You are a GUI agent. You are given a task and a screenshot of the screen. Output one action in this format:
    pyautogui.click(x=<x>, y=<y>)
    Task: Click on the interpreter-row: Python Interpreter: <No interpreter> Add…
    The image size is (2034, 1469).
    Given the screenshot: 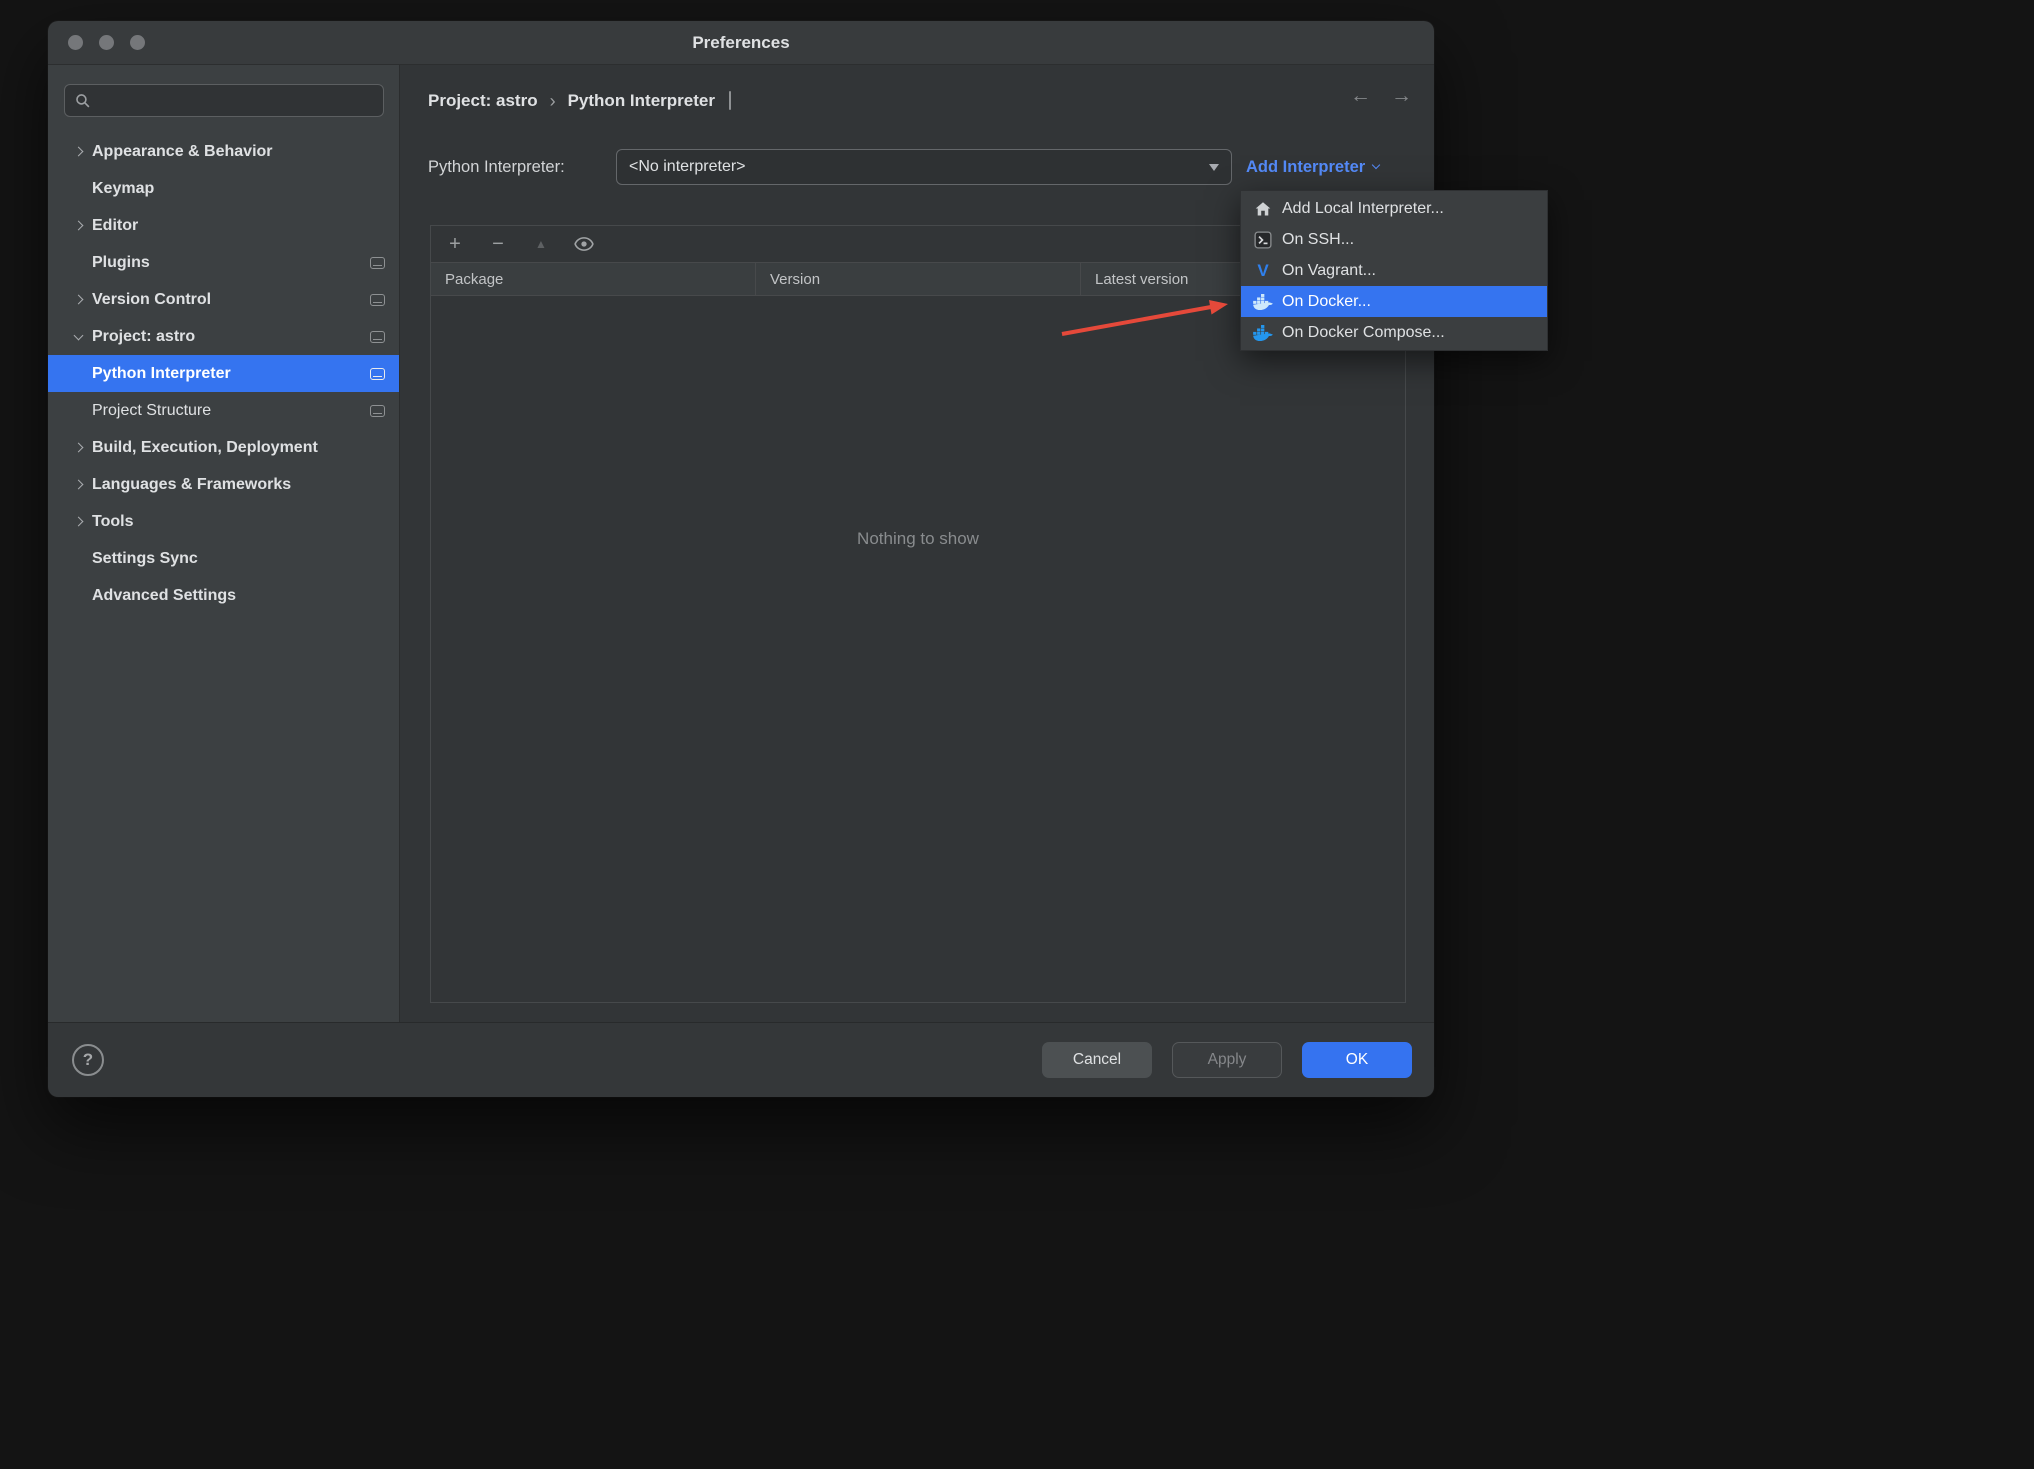 What is the action you would take?
    pyautogui.click(x=917, y=167)
    